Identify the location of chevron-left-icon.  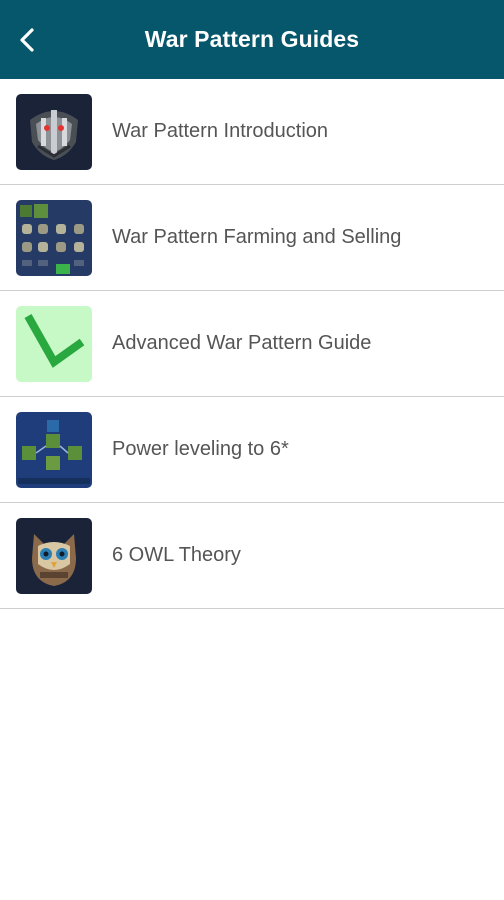
(27, 40).